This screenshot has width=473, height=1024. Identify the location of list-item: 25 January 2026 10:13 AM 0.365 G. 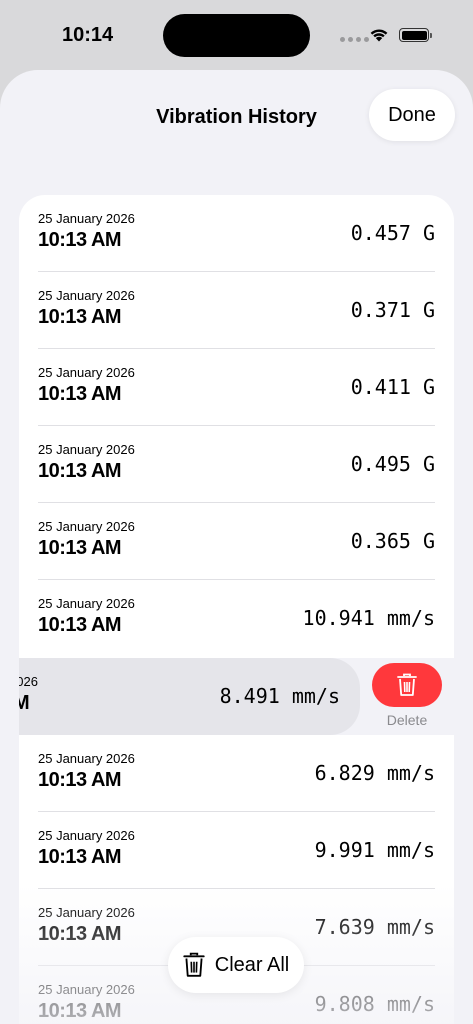
(236, 541).